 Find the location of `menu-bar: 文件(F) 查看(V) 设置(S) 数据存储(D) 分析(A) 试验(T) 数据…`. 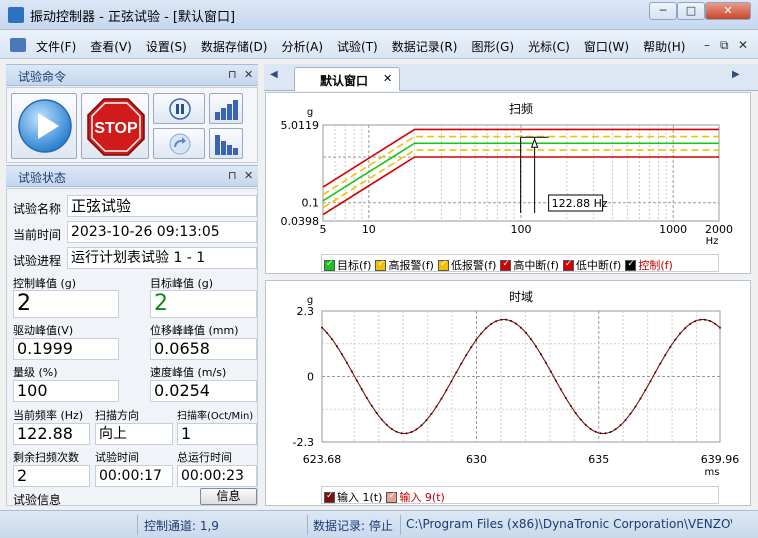

menu-bar: 文件(F) 查看(V) 设置(S) 数据存储(D) 分析(A) 试验(T) 数据… is located at coordinates (379, 45).